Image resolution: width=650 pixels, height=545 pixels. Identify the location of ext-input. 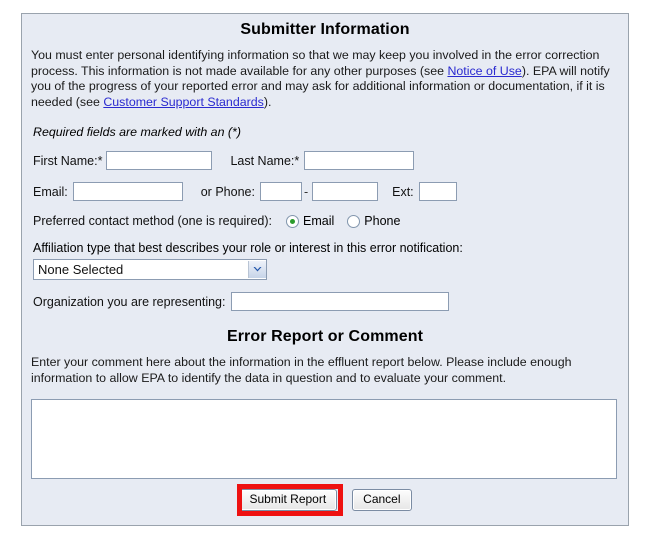
(437, 192).